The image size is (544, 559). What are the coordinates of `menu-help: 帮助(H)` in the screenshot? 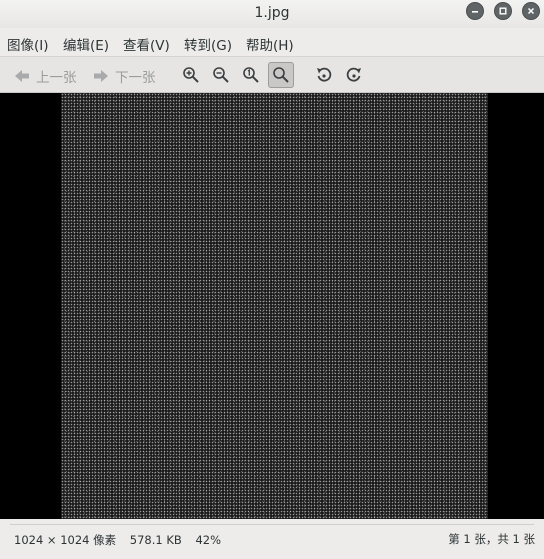 It's located at (270, 44).